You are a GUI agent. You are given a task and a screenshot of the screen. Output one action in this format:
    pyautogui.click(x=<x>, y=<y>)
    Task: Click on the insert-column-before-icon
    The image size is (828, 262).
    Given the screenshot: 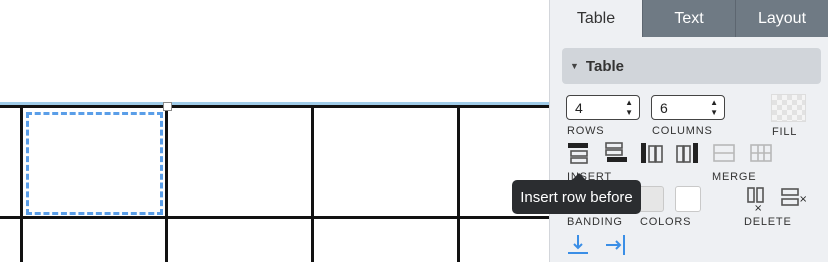 What is the action you would take?
    pyautogui.click(x=652, y=153)
    